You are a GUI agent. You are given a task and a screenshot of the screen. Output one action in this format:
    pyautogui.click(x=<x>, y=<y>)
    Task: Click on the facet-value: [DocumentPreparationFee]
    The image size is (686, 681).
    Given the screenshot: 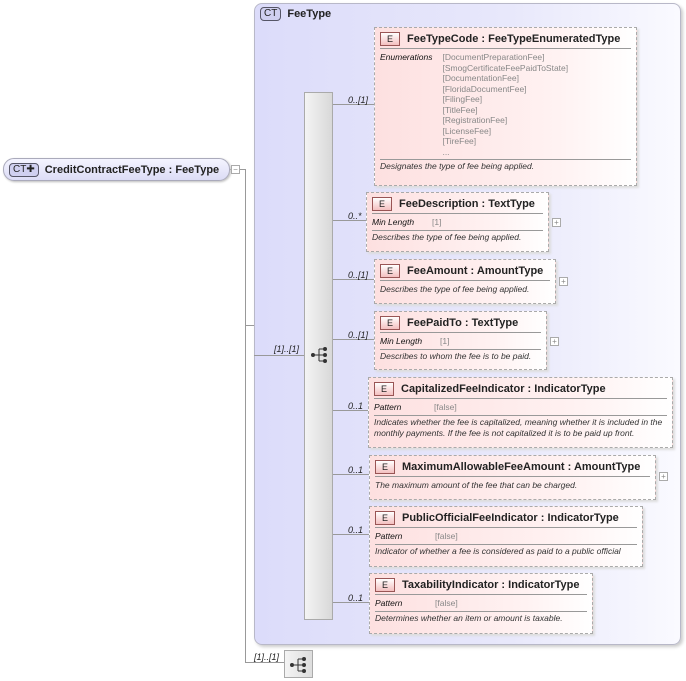 What is the action you would take?
    pyautogui.click(x=493, y=57)
    